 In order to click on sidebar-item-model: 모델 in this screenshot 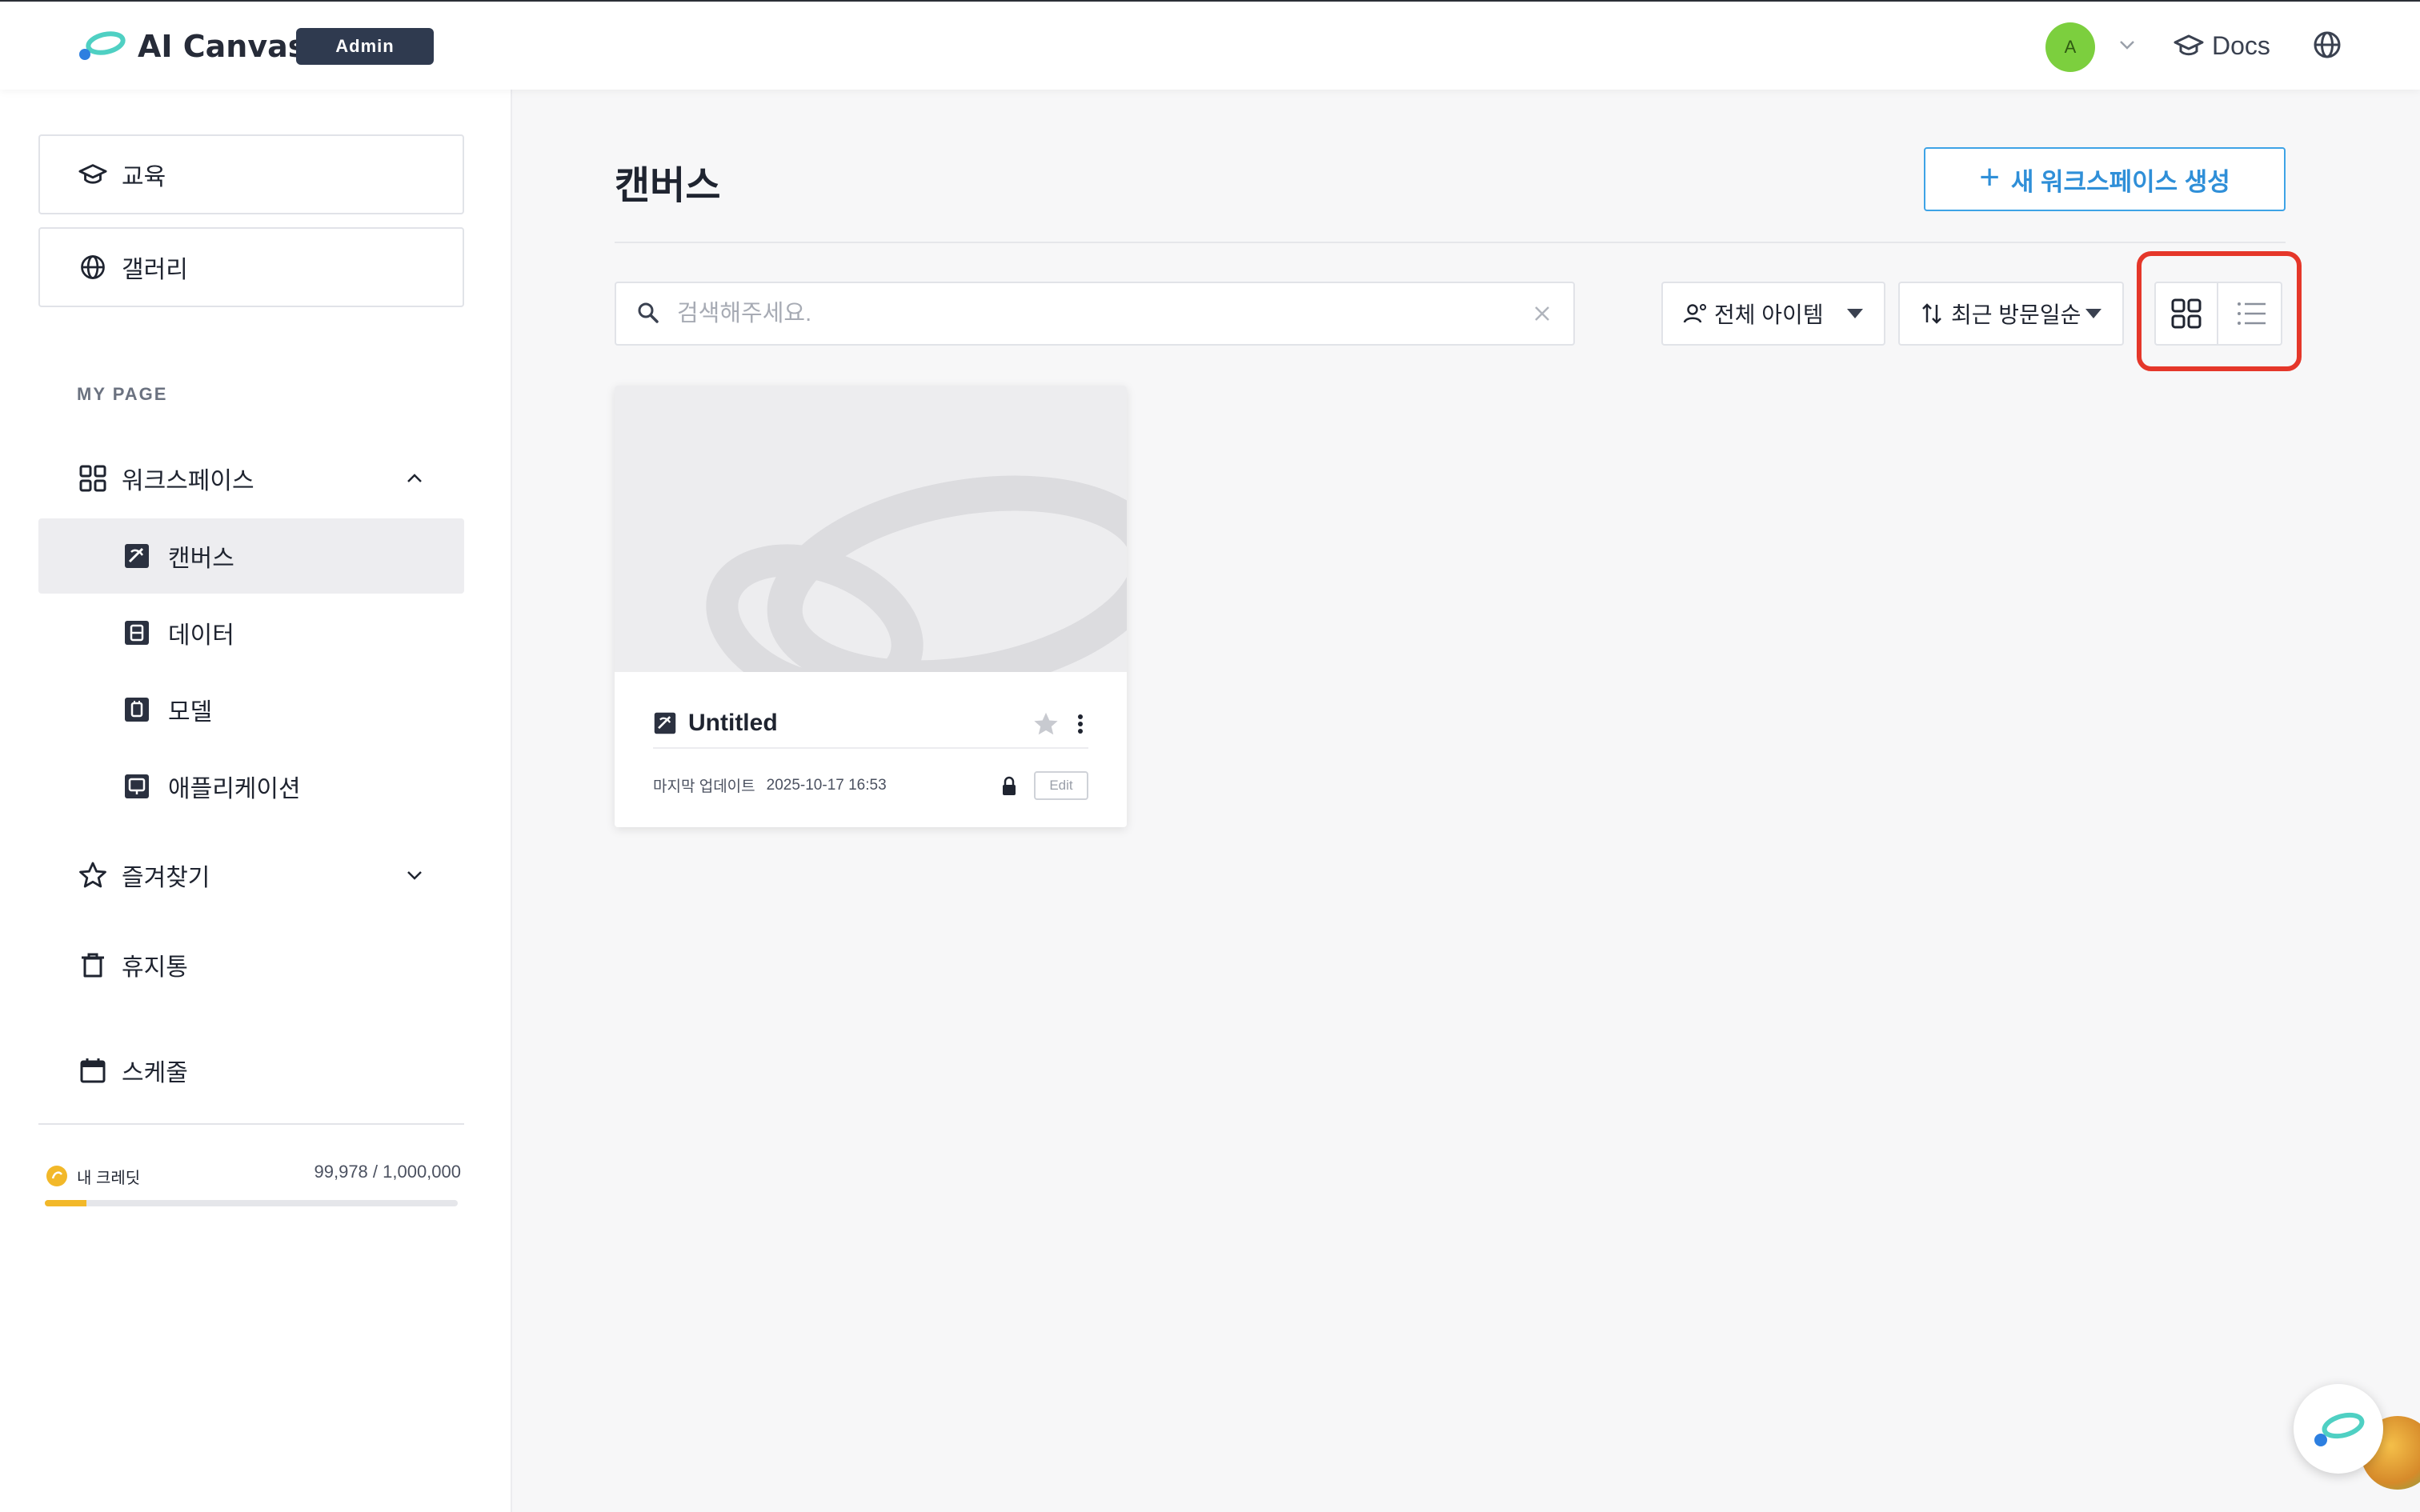, I will do `click(251, 709)`.